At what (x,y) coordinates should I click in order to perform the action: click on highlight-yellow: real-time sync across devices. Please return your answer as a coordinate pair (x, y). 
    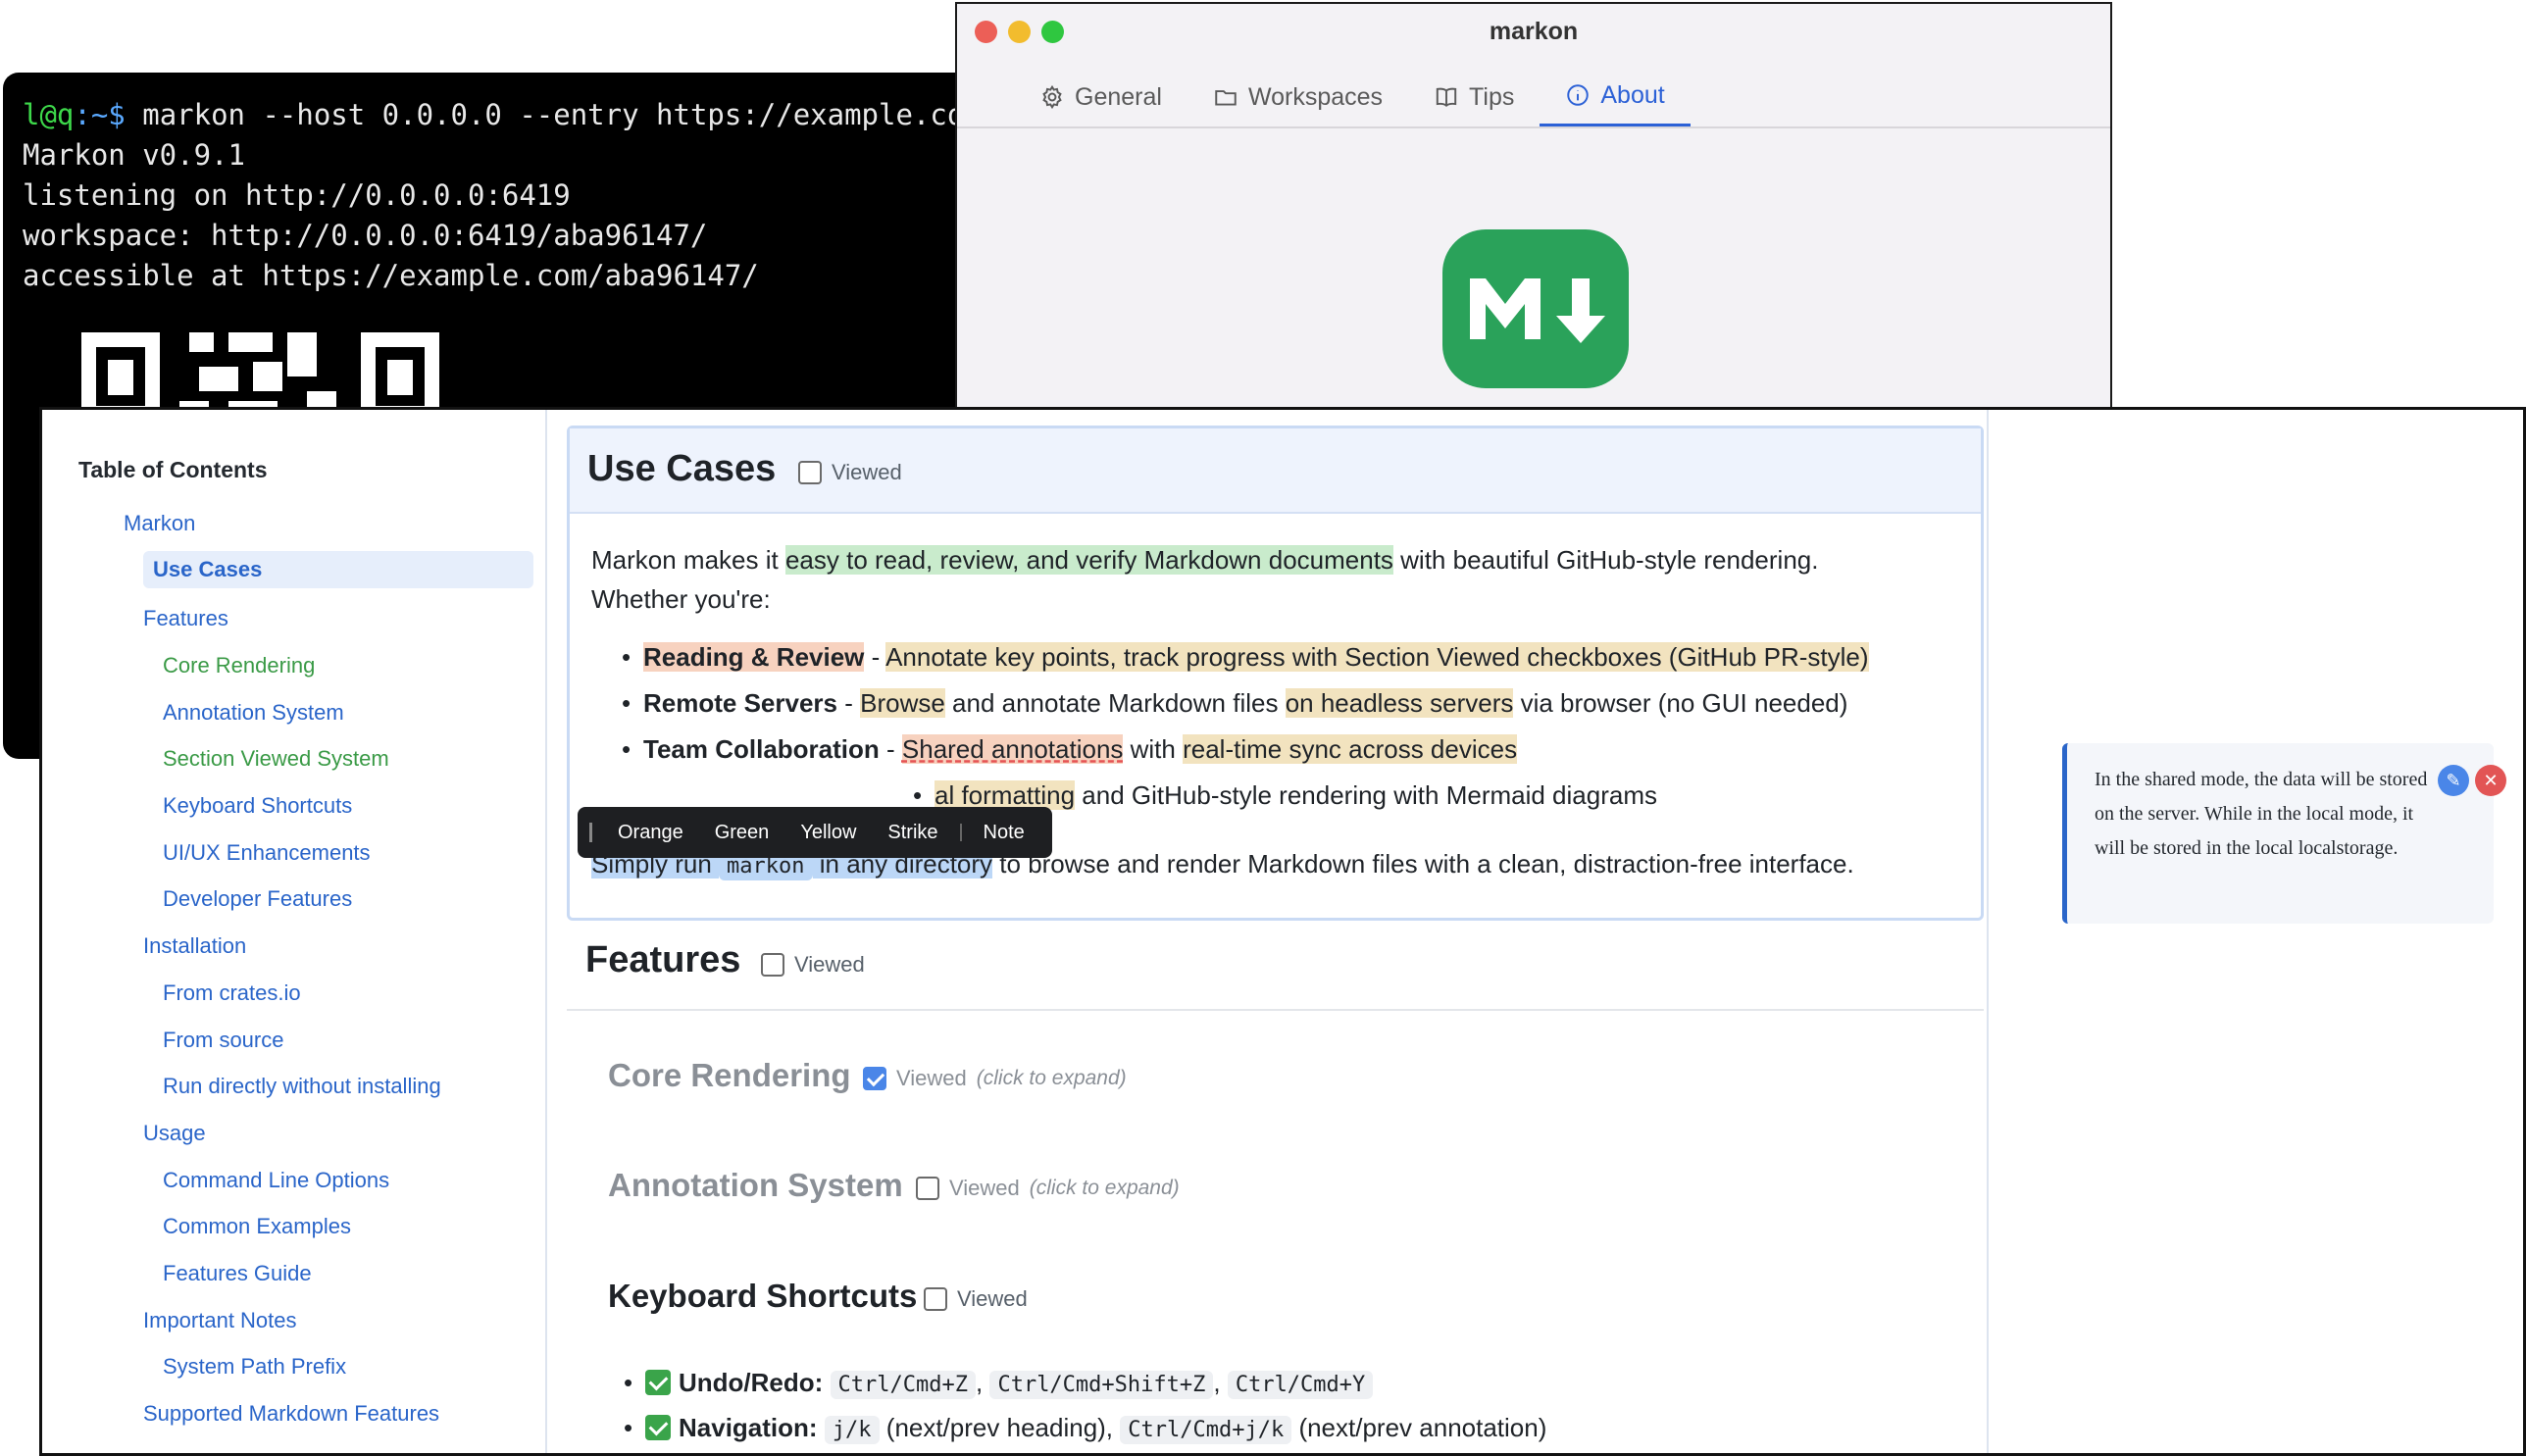
    Looking at the image, I should click on (1350, 749).